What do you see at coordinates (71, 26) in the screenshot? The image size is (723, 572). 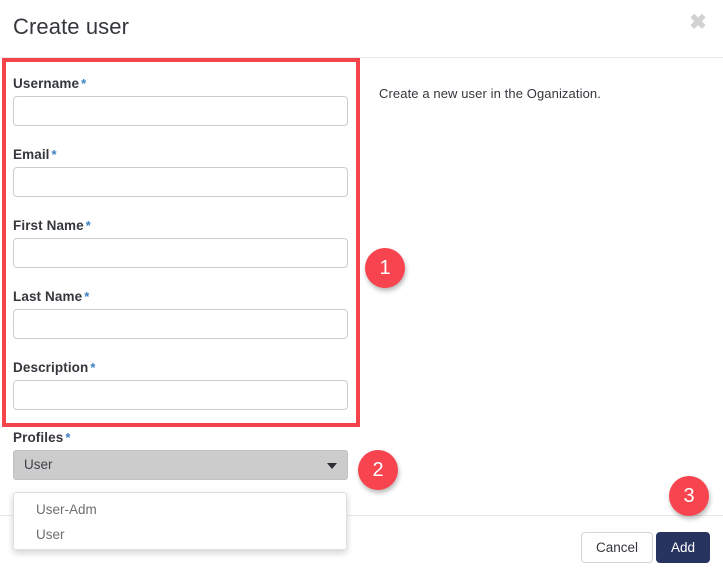 I see `page-title: Create user` at bounding box center [71, 26].